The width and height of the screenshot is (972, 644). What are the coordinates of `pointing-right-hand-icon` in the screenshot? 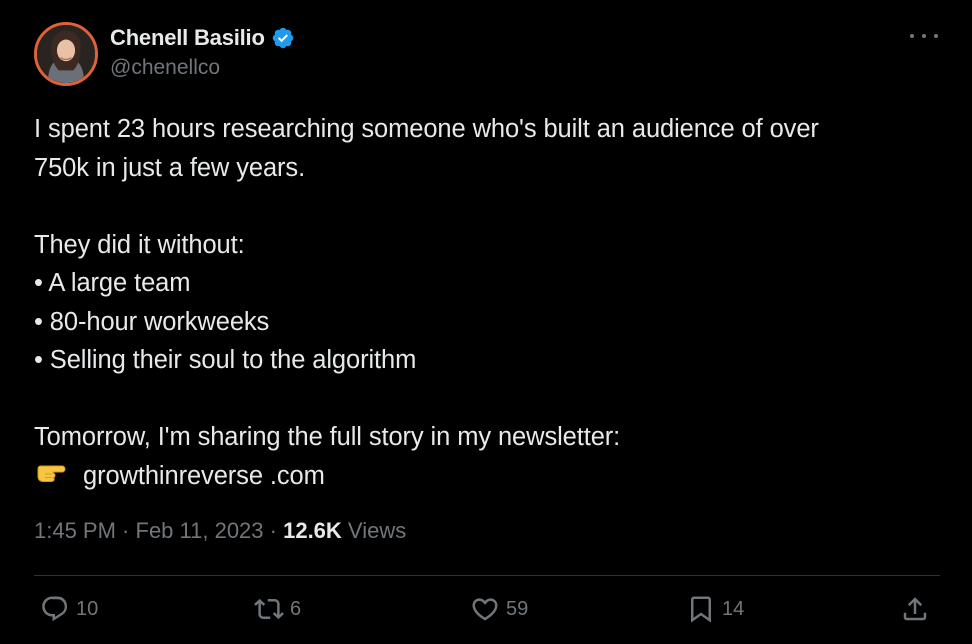 It's located at (51, 469).